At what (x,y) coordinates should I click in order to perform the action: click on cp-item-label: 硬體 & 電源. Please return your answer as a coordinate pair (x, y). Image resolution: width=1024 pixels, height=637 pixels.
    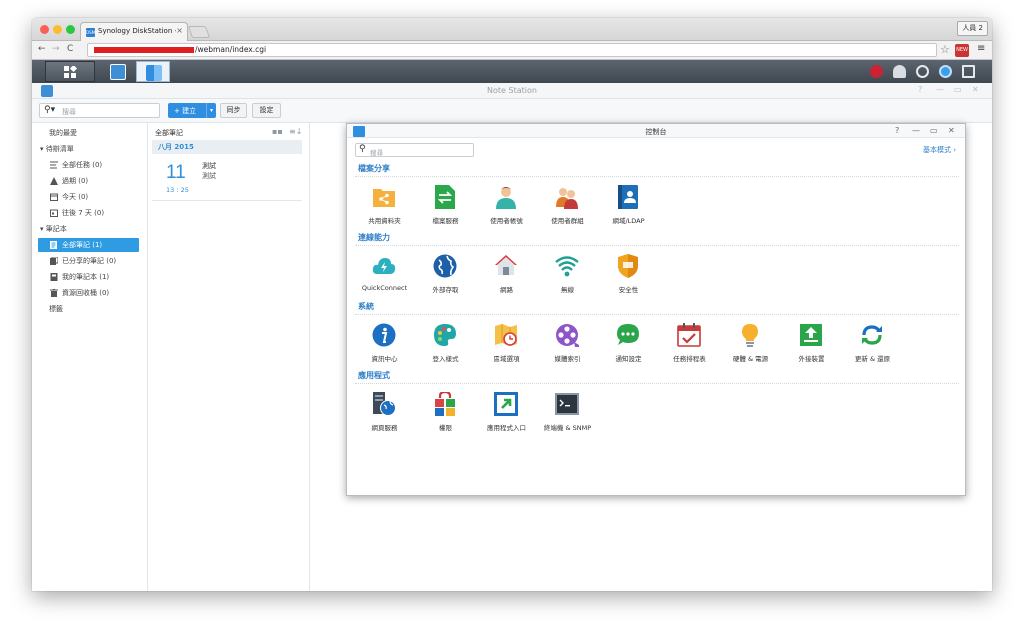
    Looking at the image, I should click on (750, 359).